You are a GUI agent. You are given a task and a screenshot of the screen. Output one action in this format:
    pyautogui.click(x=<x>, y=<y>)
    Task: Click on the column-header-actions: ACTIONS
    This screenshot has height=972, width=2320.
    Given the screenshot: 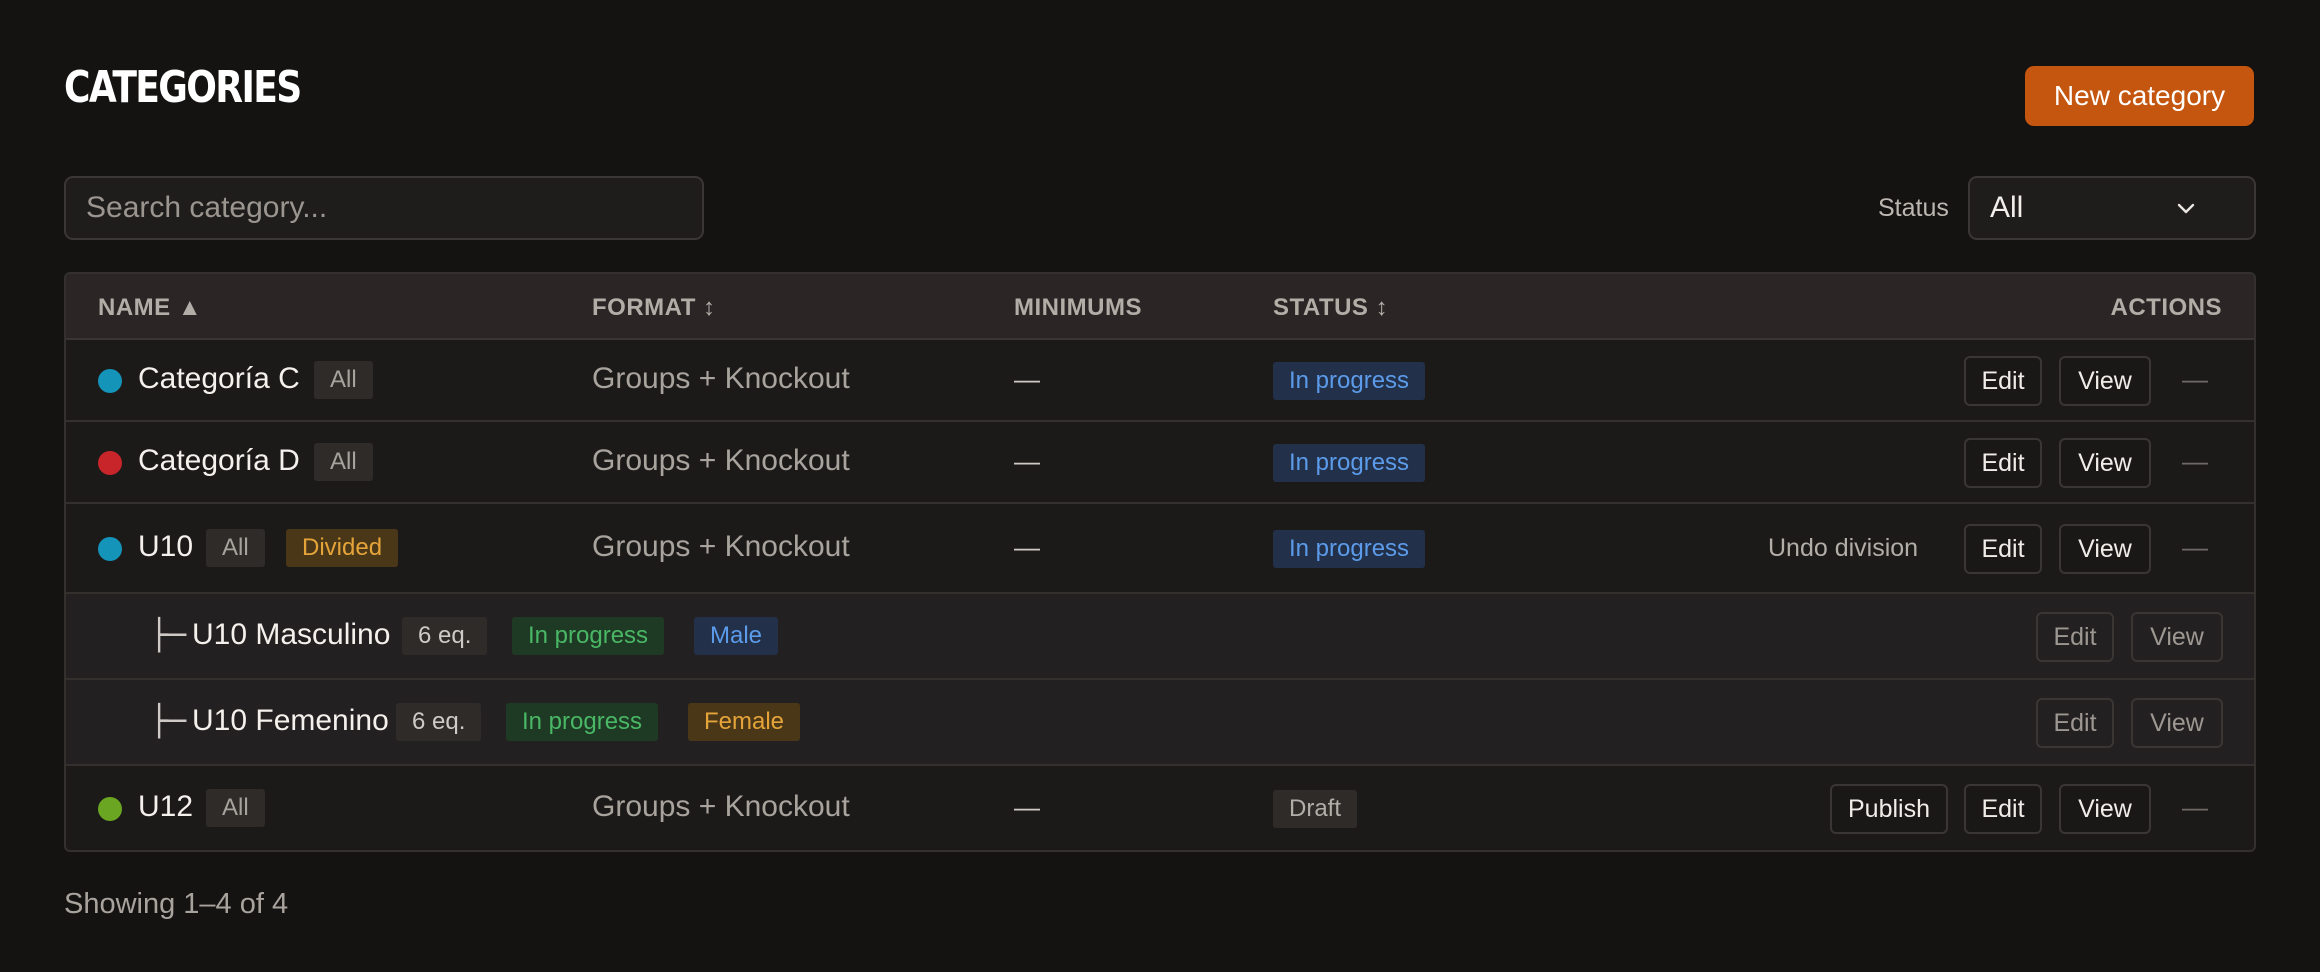 What is the action you would take?
    pyautogui.click(x=2166, y=307)
    